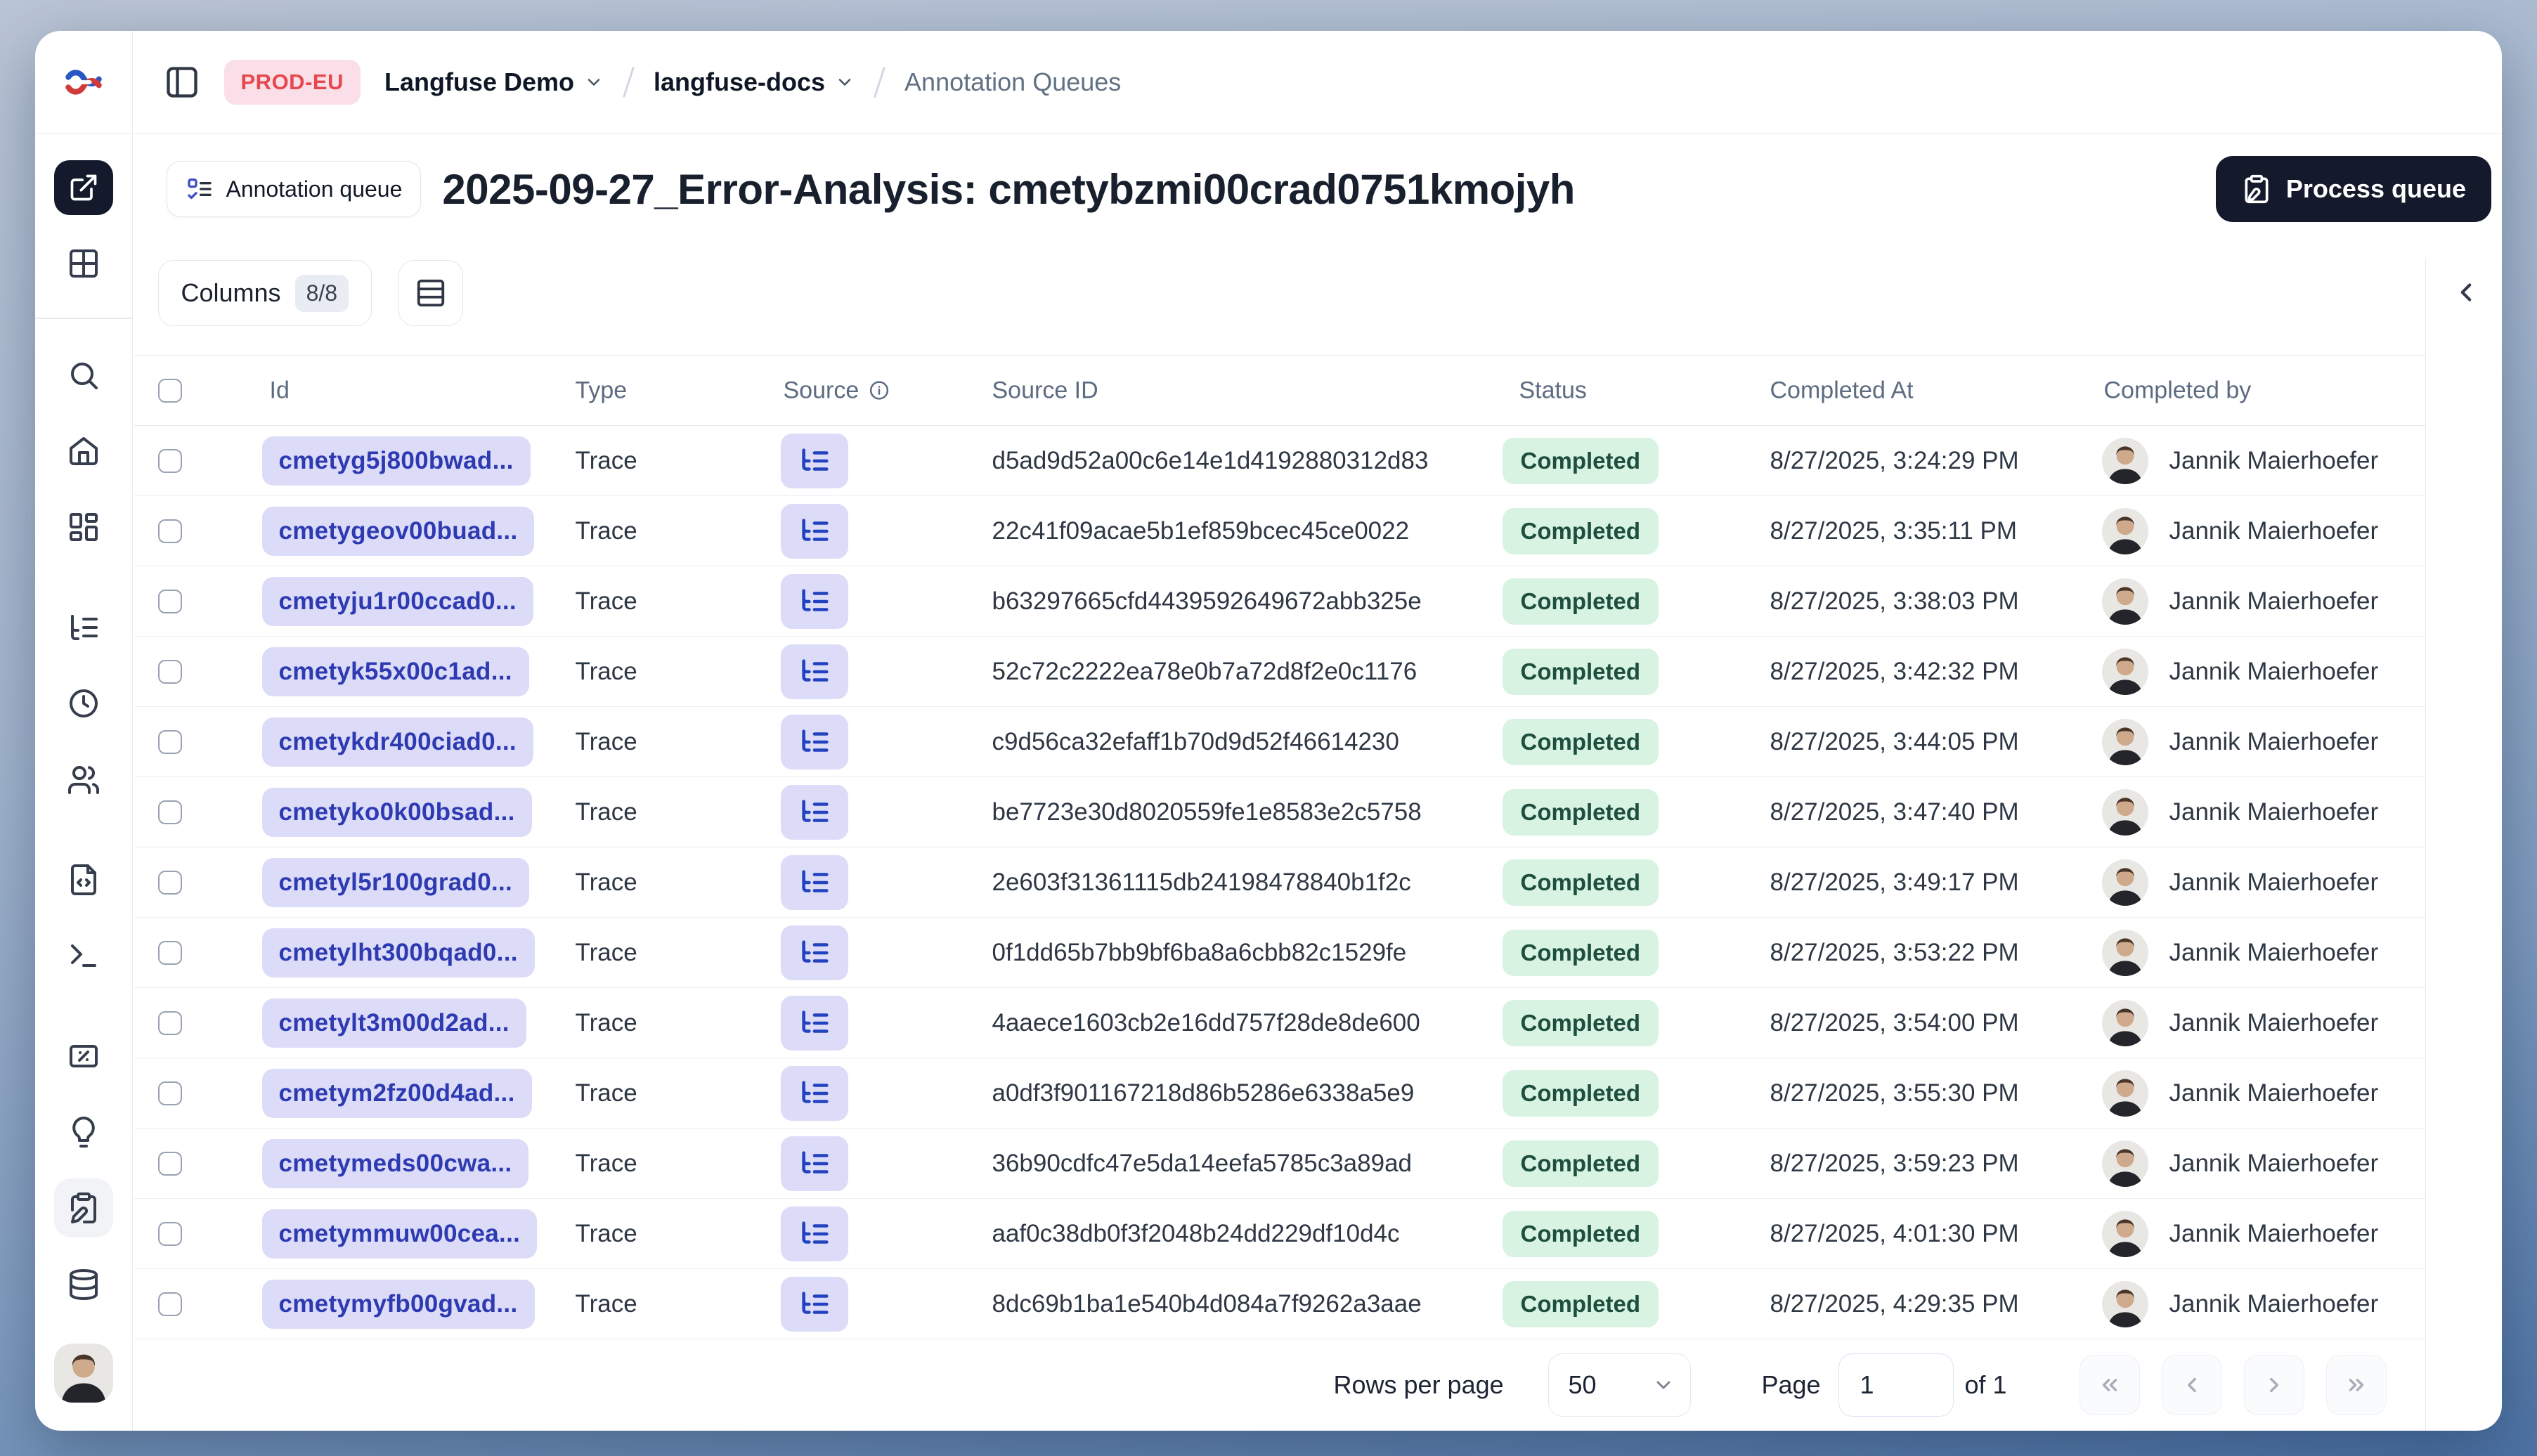  Describe the element at coordinates (1895, 812) in the screenshot. I see `row-completed-at: 8/27/2025, 3:47:40 PM` at that location.